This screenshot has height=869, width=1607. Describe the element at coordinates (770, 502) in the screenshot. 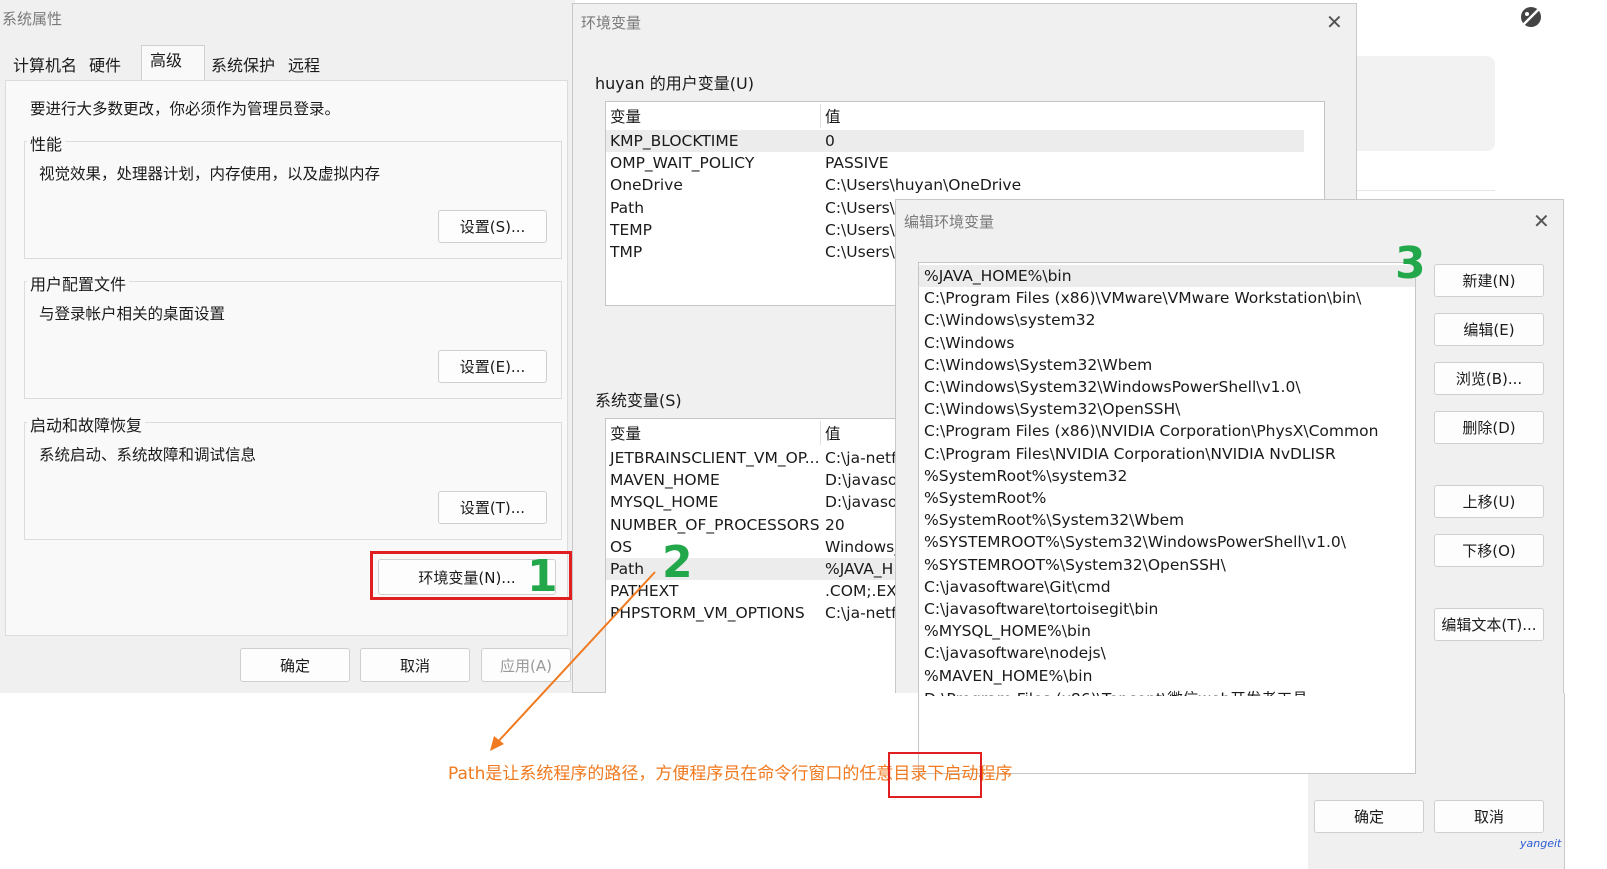

I see `table-row: MYSQL_HOME D:\javasof` at that location.